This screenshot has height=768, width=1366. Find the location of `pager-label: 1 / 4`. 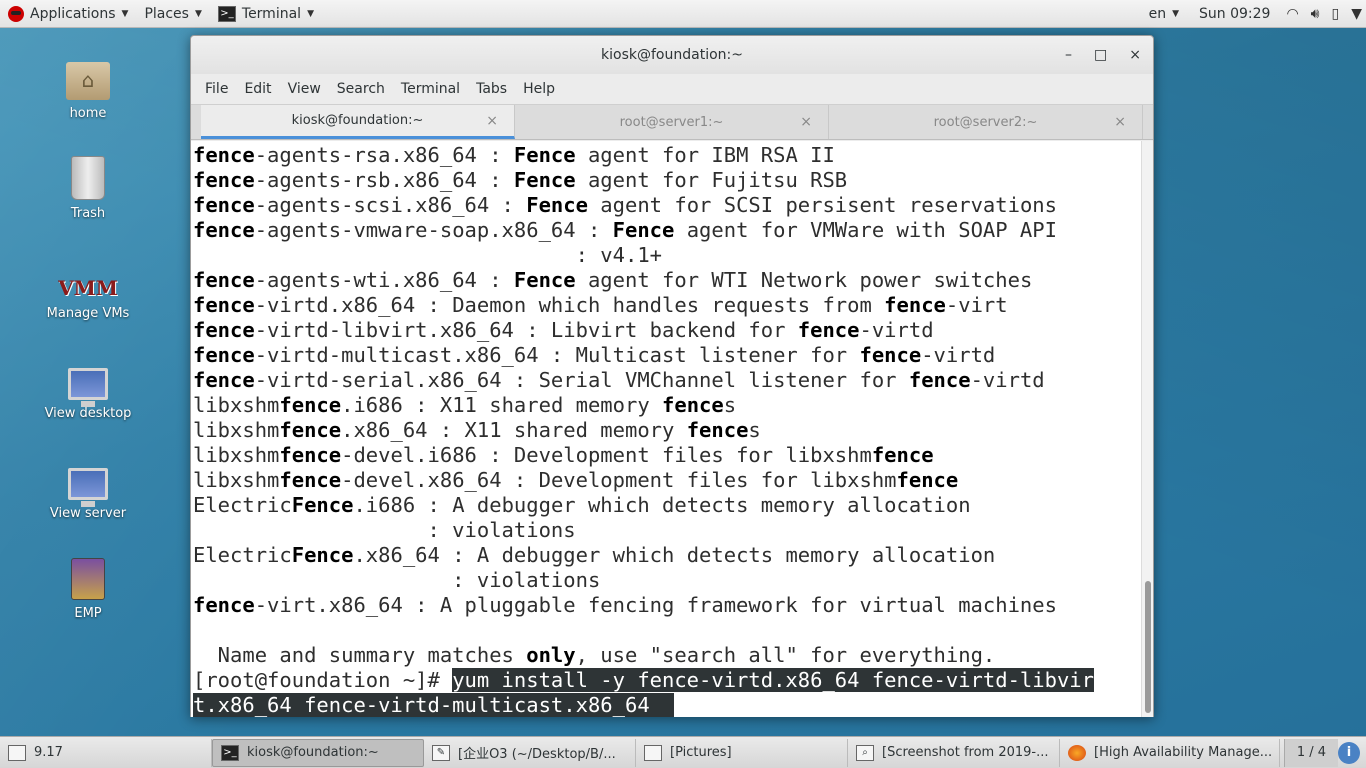

pager-label: 1 / 4 is located at coordinates (1311, 752).